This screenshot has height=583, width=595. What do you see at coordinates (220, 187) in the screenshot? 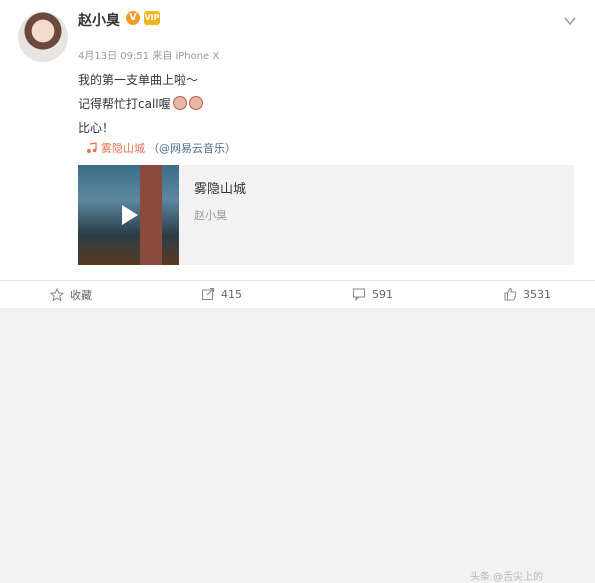
I see `song-title: 雾隐山城` at bounding box center [220, 187].